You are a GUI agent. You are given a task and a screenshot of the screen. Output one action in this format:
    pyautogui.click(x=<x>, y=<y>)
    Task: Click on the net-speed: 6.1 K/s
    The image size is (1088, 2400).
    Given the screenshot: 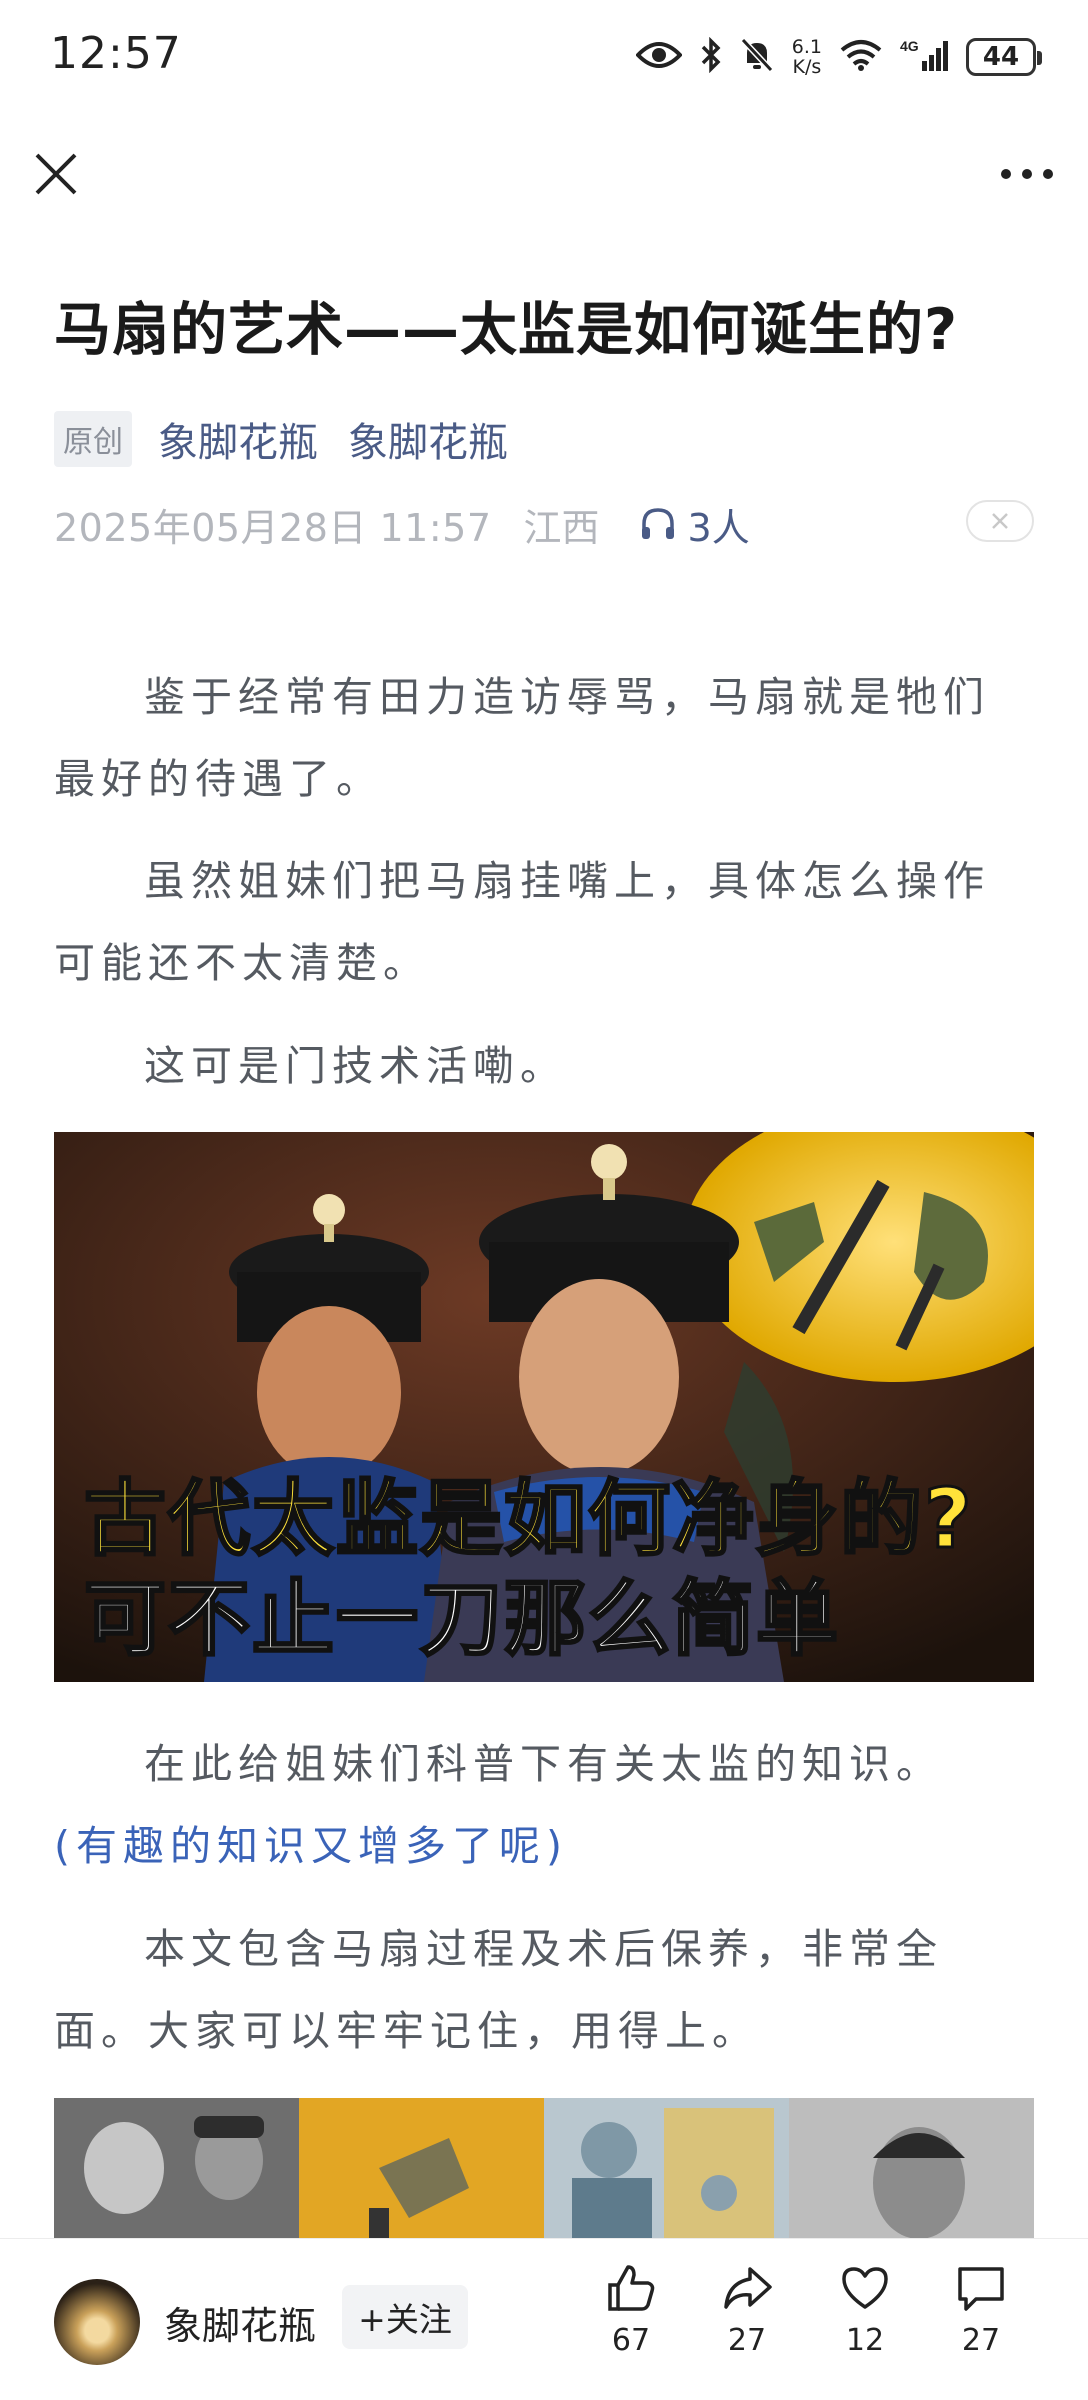 What is the action you would take?
    pyautogui.click(x=807, y=57)
    